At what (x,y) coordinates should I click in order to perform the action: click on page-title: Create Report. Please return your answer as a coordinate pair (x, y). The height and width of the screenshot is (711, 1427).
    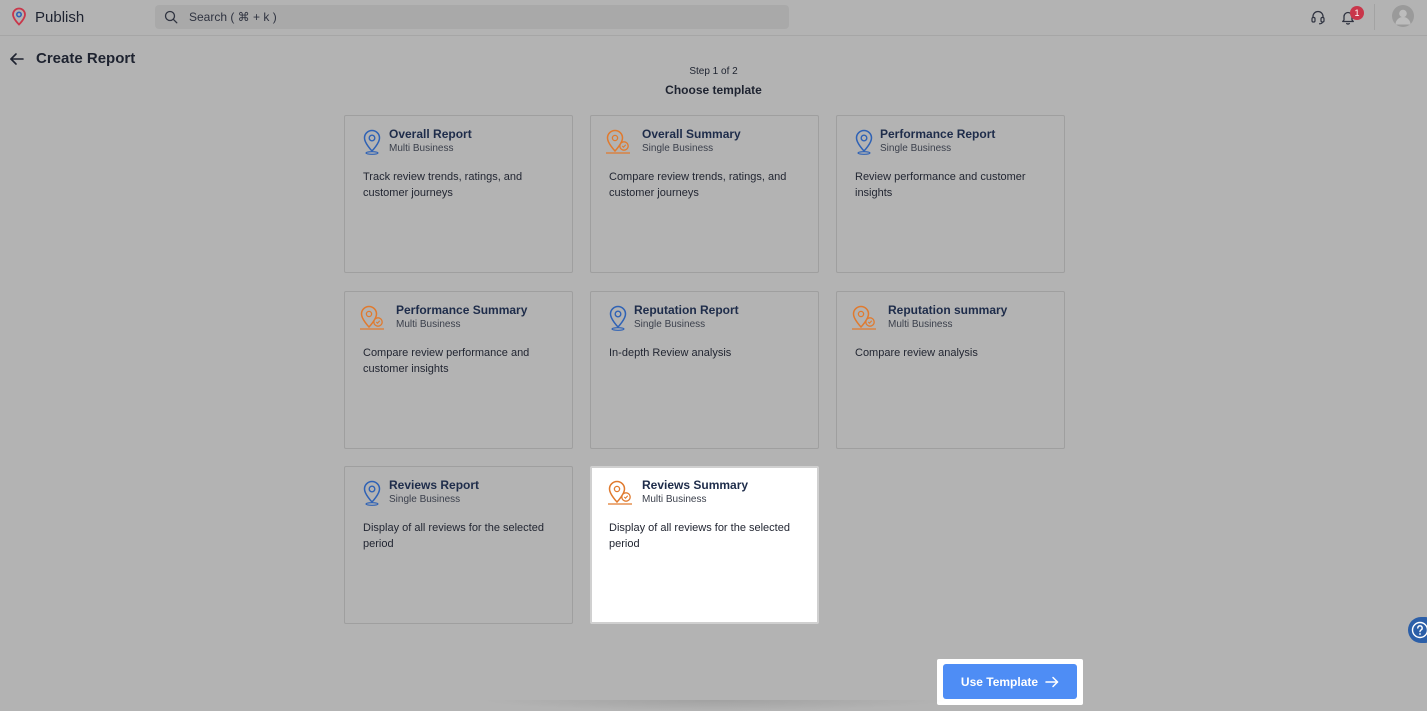
    Looking at the image, I should click on (86, 58).